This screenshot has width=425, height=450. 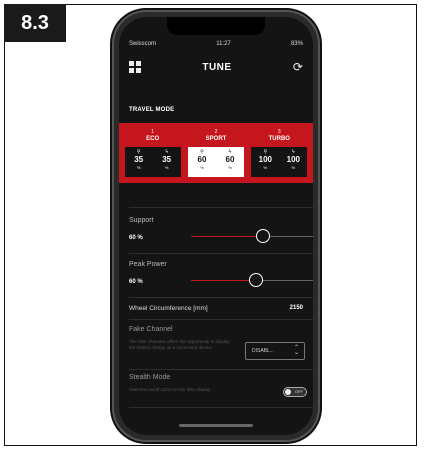 What do you see at coordinates (35, 23) in the screenshot?
I see `figure-label: 8.3` at bounding box center [35, 23].